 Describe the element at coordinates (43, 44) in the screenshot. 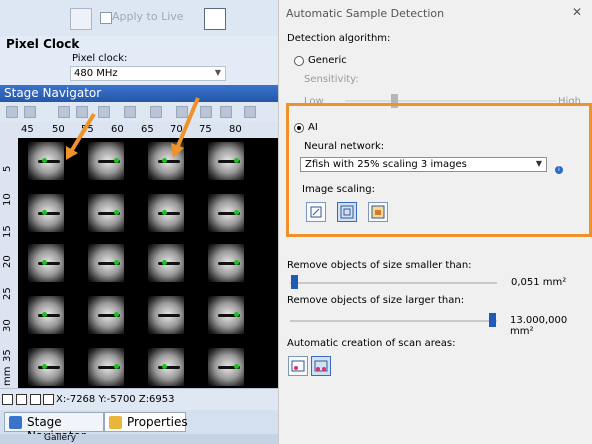

I see `pixel-clock-title: Pixel Clock` at that location.